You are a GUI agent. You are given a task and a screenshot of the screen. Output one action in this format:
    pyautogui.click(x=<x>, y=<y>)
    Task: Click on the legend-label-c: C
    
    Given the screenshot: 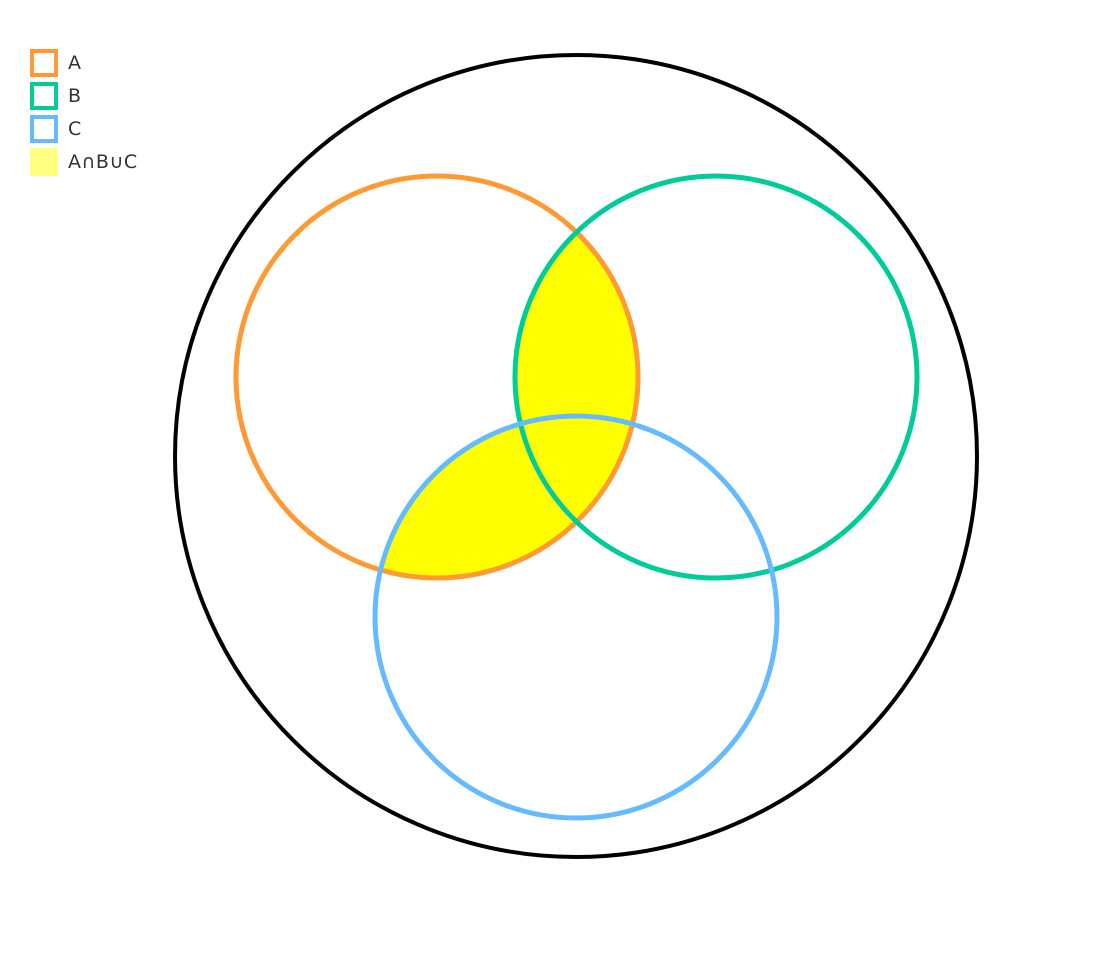 What is the action you would take?
    pyautogui.click(x=75, y=128)
    